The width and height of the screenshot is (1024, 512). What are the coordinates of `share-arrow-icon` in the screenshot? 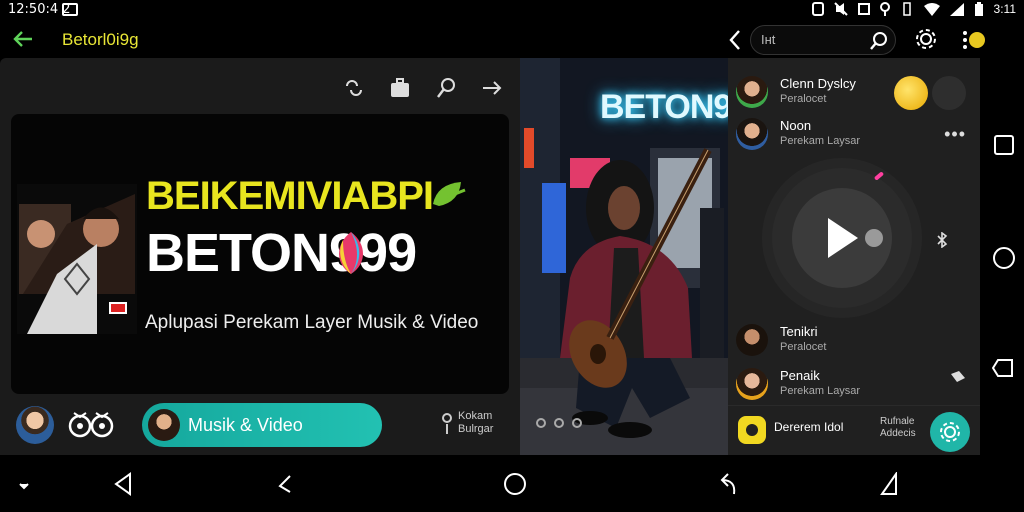 It's located at (492, 88).